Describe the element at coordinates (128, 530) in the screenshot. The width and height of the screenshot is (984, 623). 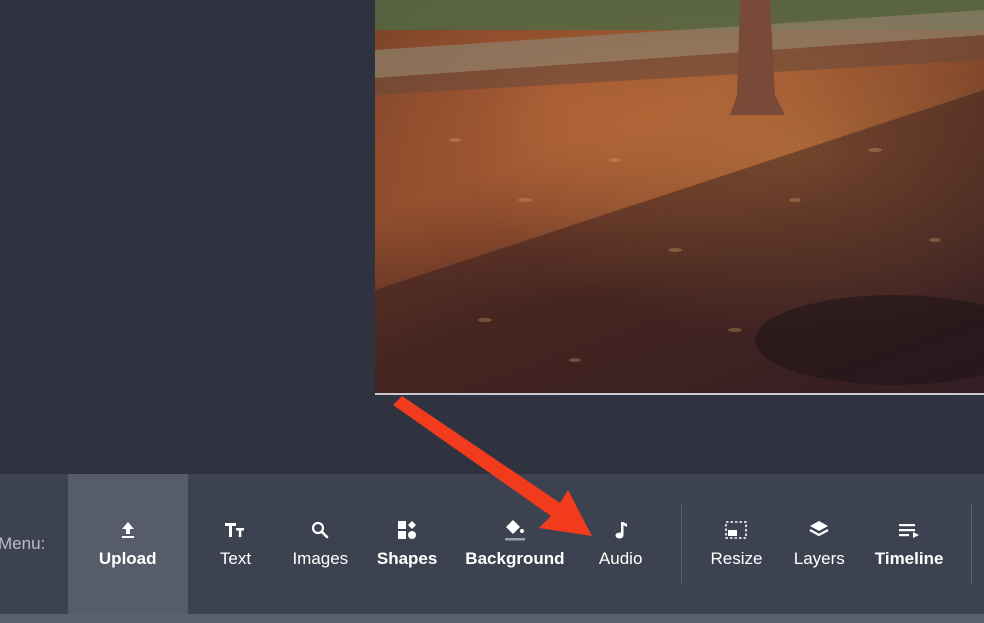
I see `upload-icon` at that location.